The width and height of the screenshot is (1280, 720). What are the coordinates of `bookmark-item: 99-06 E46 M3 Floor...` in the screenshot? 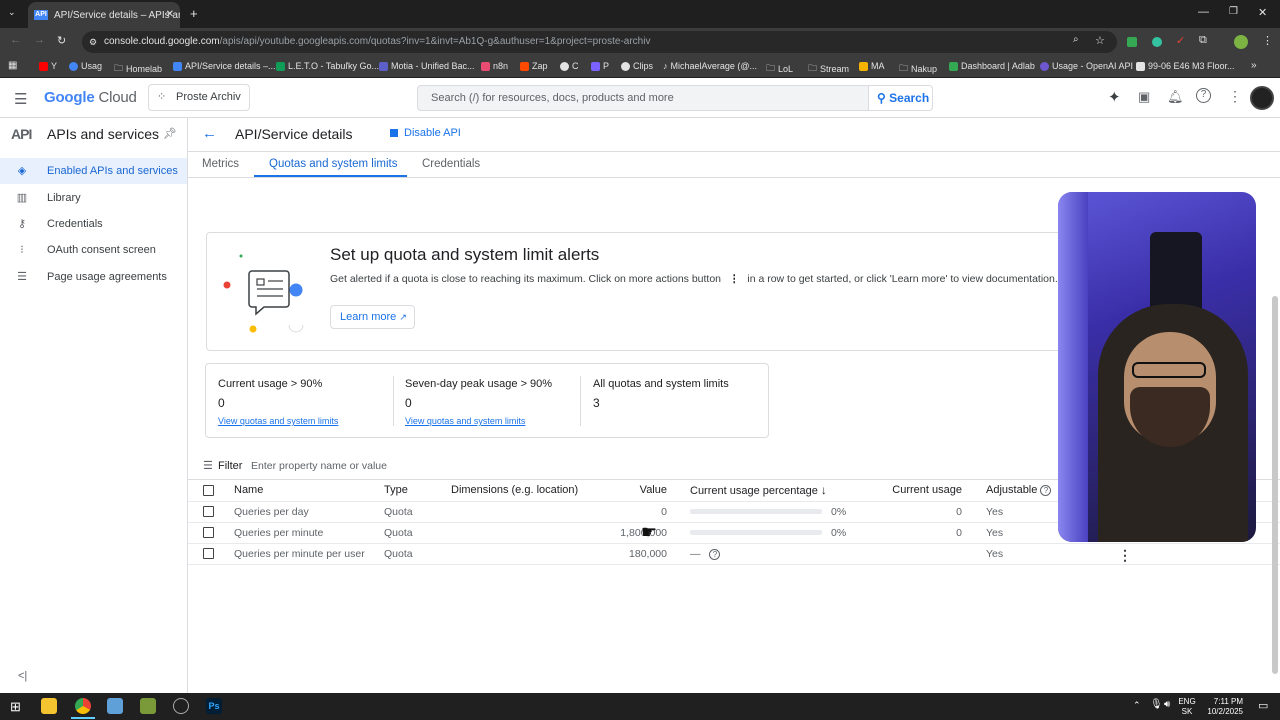 It's located at (1185, 66).